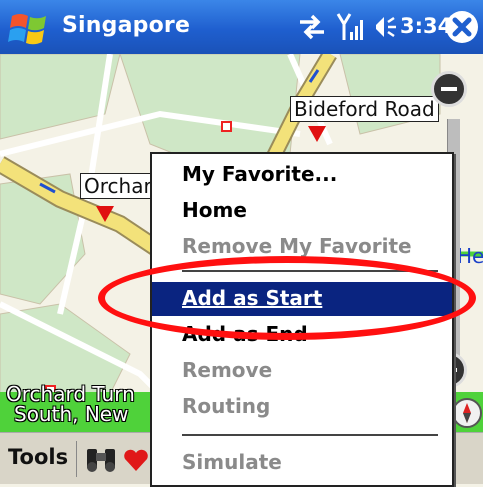 This screenshot has height=487, width=483. Describe the element at coordinates (126, 25) in the screenshot. I see `window-title: Singapore` at that location.